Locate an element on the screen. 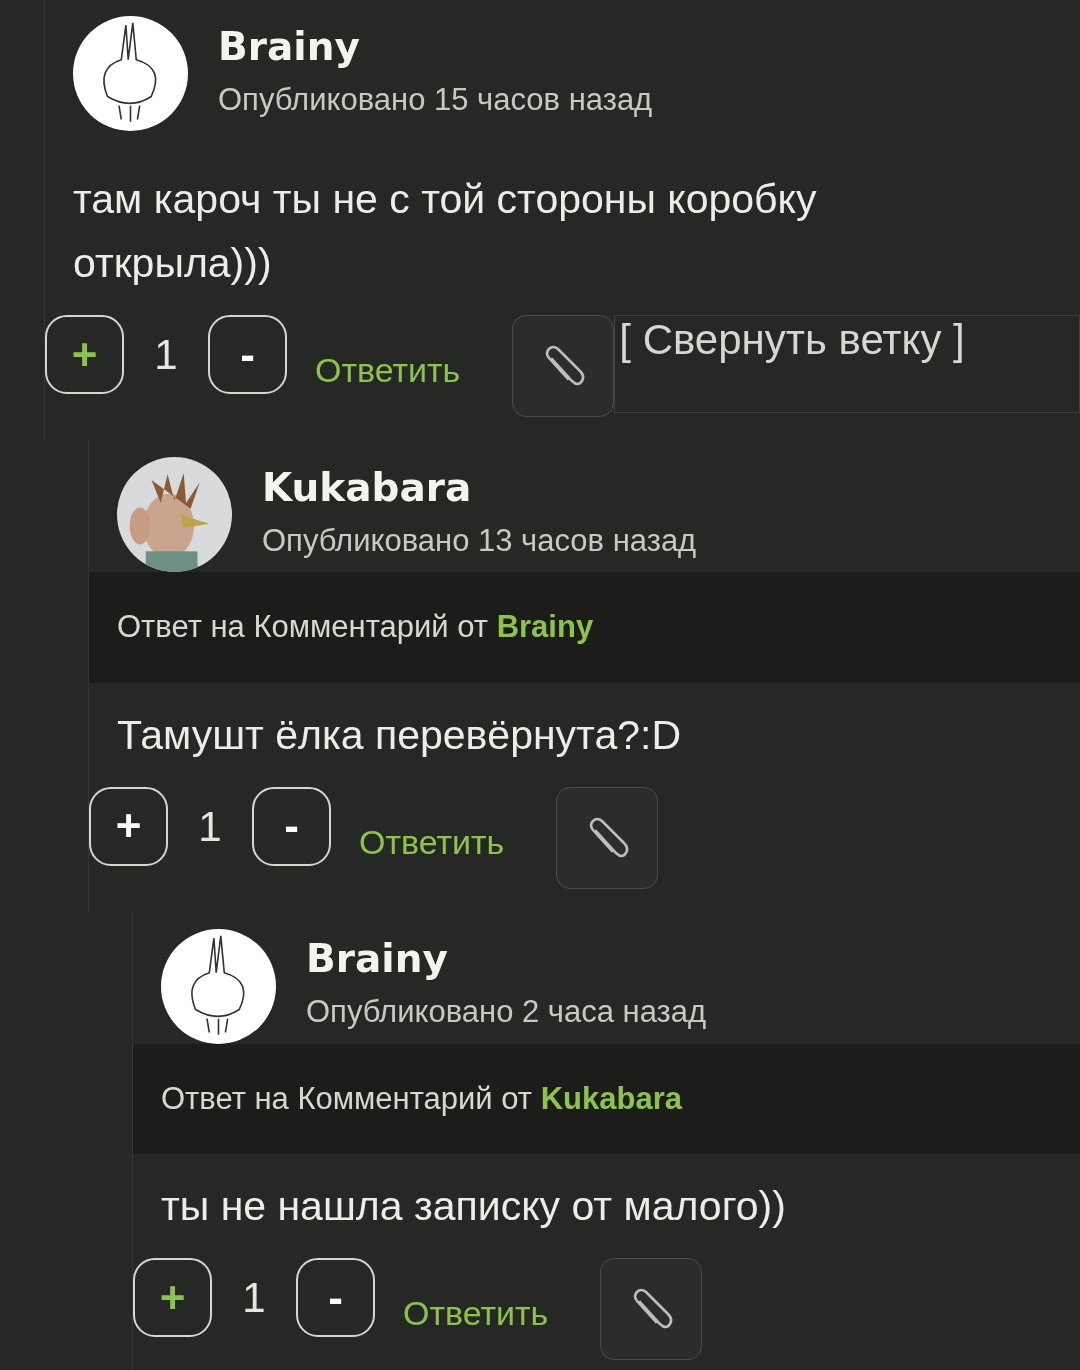  post-time: Опубликовано 2 часа назад is located at coordinates (506, 1012).